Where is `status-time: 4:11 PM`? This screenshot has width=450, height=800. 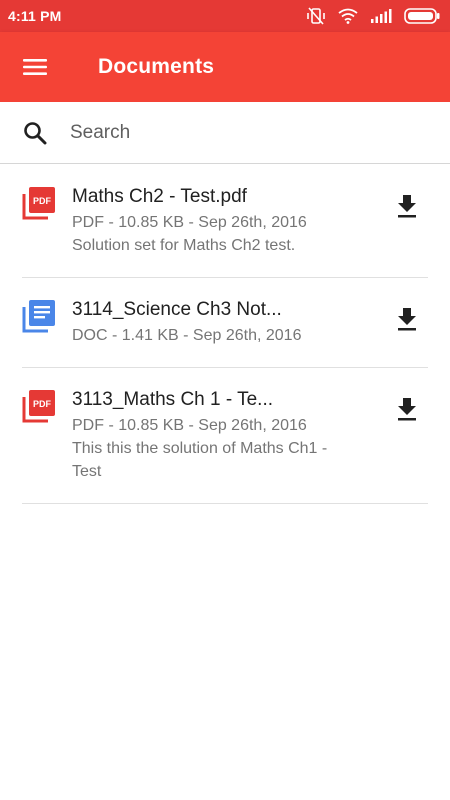 status-time: 4:11 PM is located at coordinates (35, 16).